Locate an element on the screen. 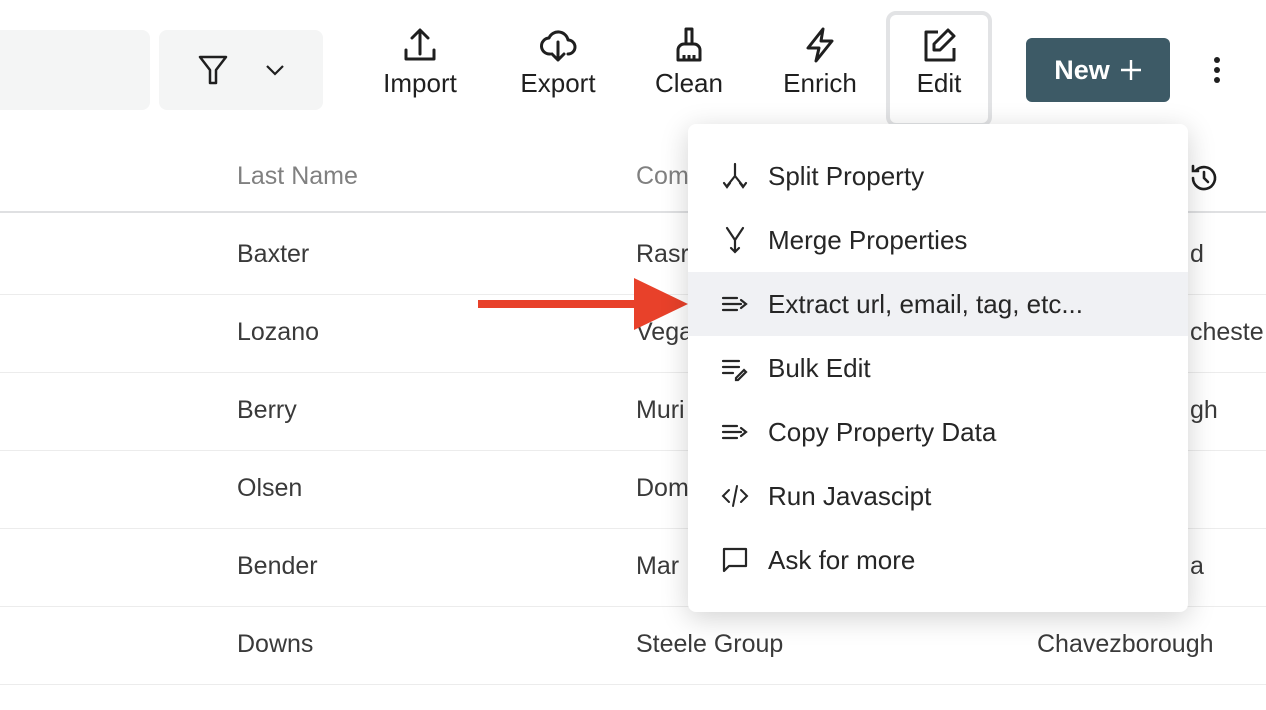 Image resolution: width=1266 pixels, height=710 pixels. cell-city: a is located at coordinates (1197, 566).